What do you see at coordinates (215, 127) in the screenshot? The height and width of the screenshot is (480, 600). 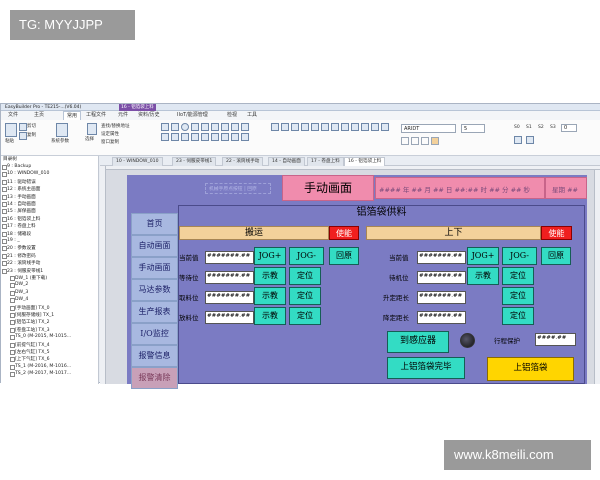 I see `text-icon` at bounding box center [215, 127].